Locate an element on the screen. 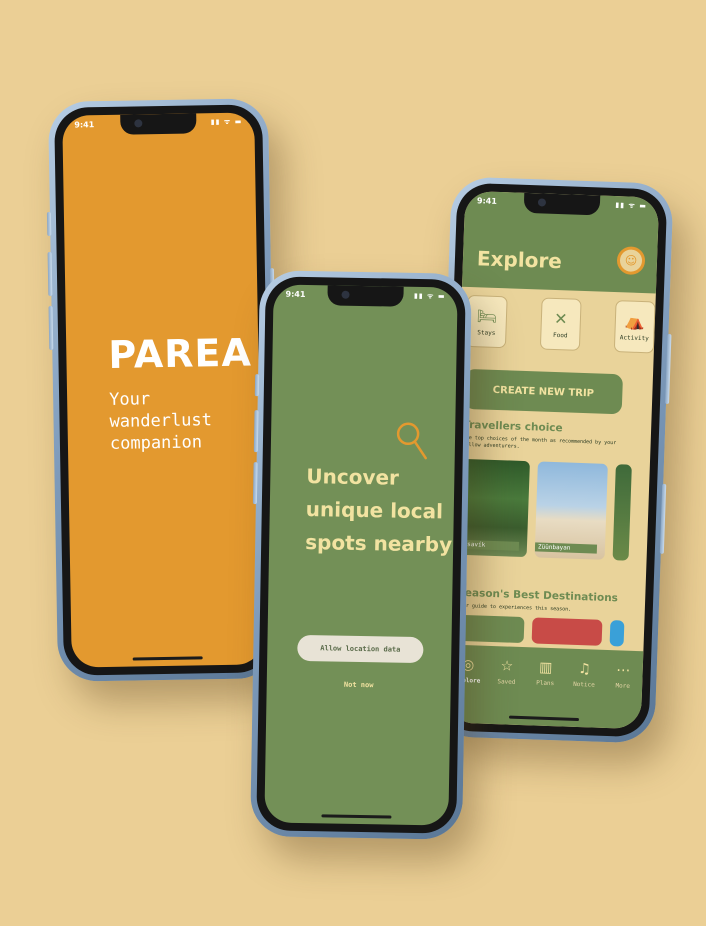  power-button is located at coordinates (668, 369).